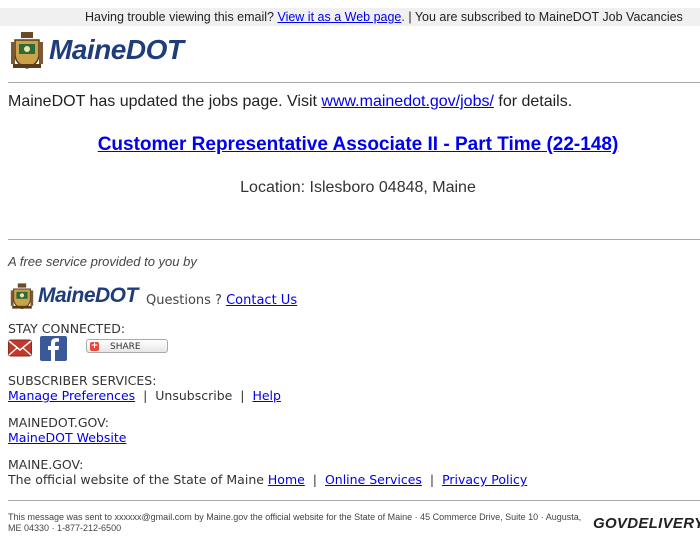 This screenshot has width=700, height=547. Describe the element at coordinates (339, 17) in the screenshot. I see `view-web-page-link: View it as a Web page` at that location.